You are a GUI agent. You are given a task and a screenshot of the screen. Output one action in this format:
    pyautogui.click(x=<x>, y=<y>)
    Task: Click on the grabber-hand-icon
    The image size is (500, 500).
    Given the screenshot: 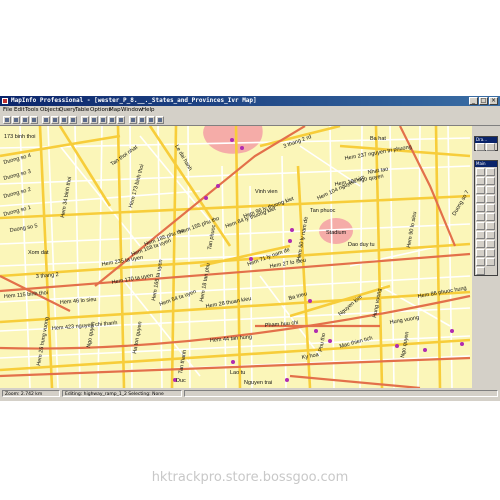 What is the action you would take?
    pyautogui.click(x=490, y=208)
    